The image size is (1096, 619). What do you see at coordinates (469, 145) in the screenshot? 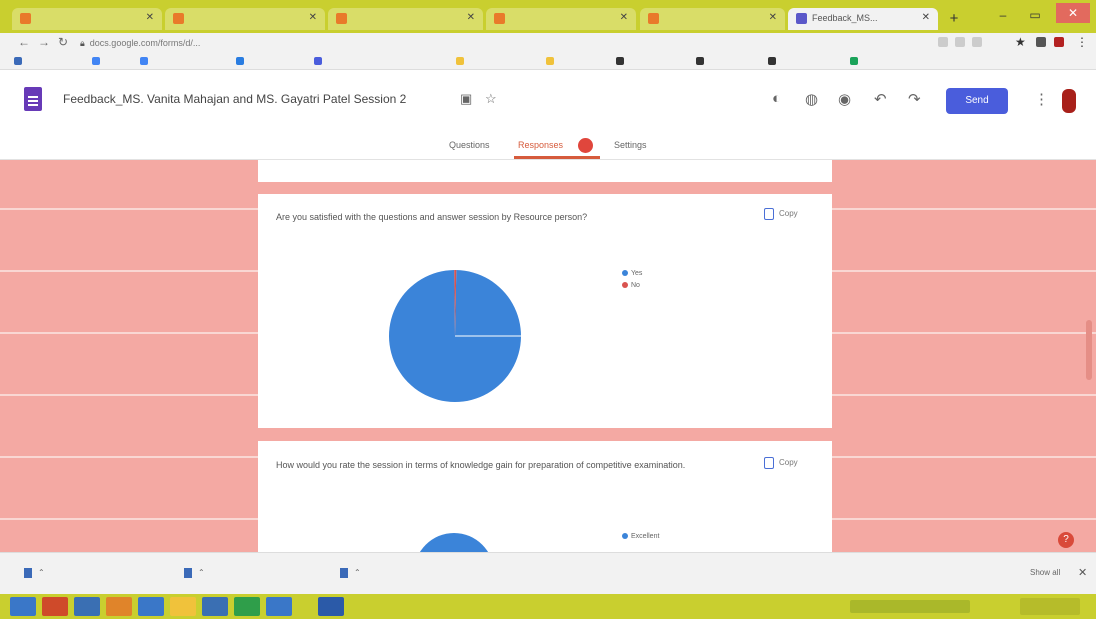
I see `tab-questions: Questions` at bounding box center [469, 145].